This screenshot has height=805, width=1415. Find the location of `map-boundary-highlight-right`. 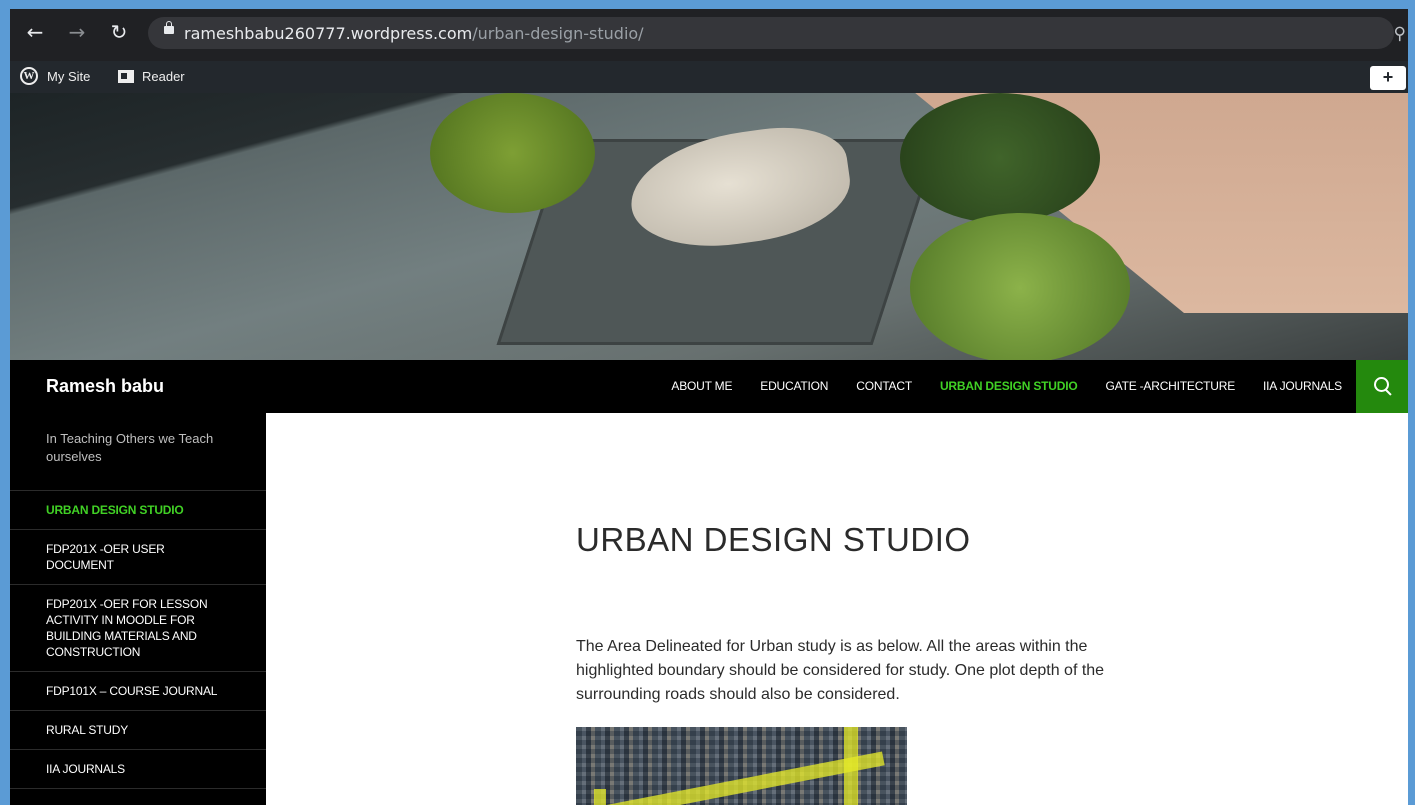

map-boundary-highlight-right is located at coordinates (851, 766).